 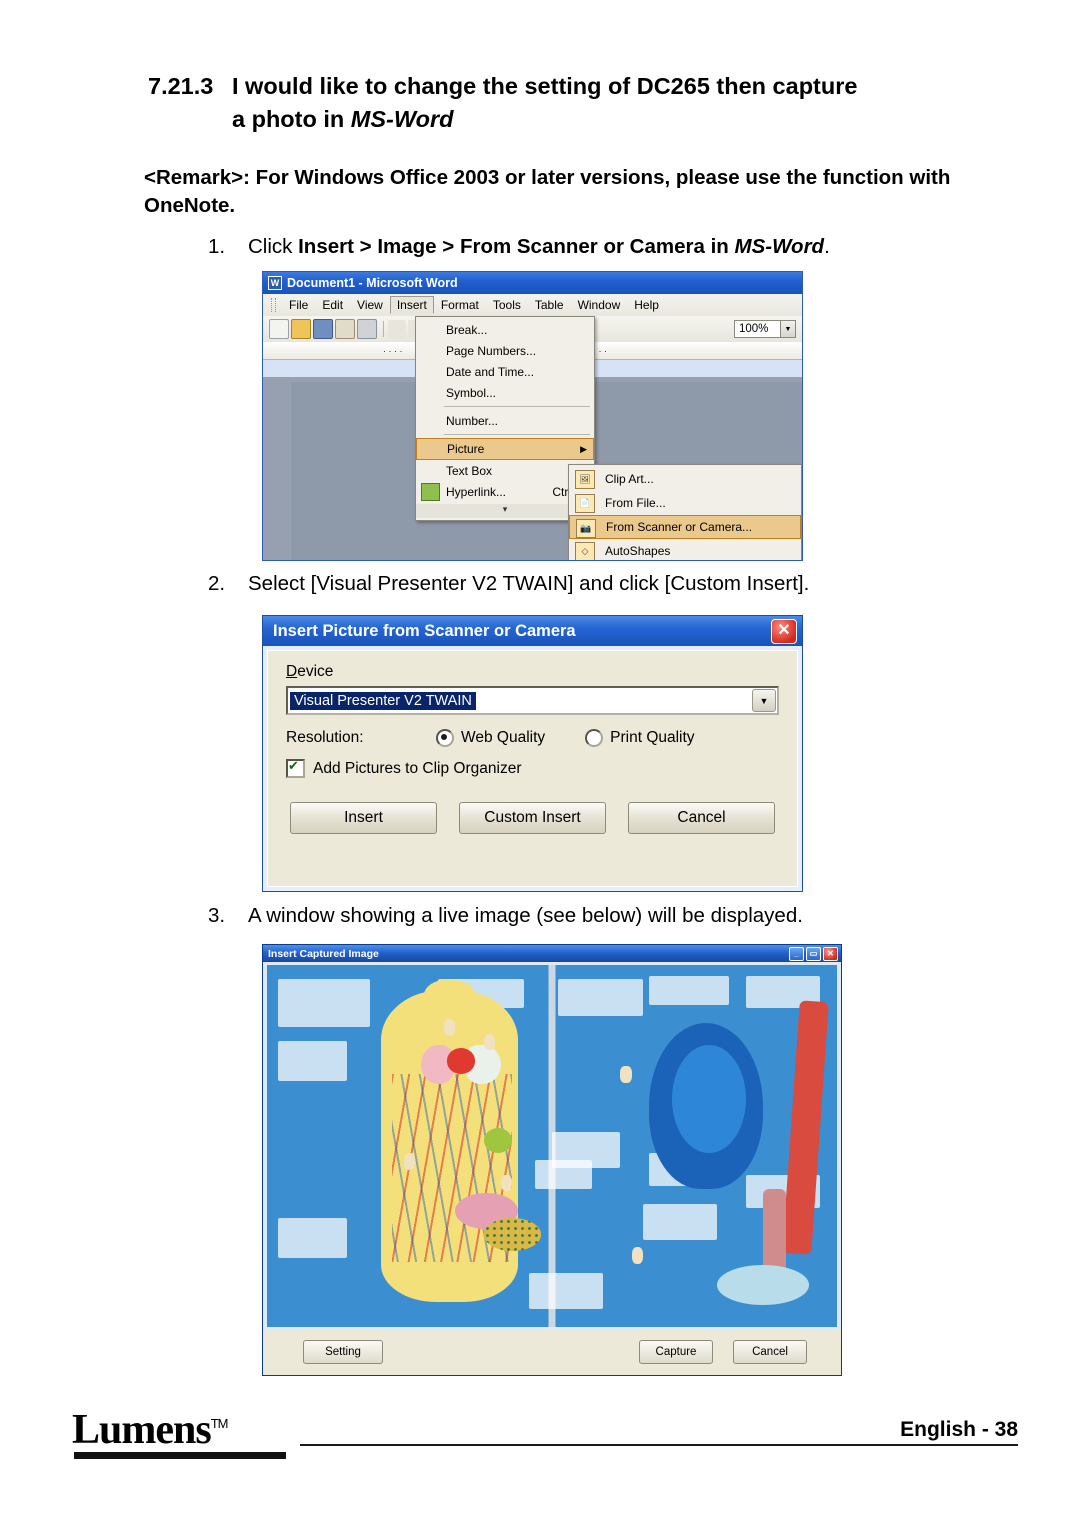 What do you see at coordinates (959, 1429) in the screenshot?
I see `page-number: English - 38` at bounding box center [959, 1429].